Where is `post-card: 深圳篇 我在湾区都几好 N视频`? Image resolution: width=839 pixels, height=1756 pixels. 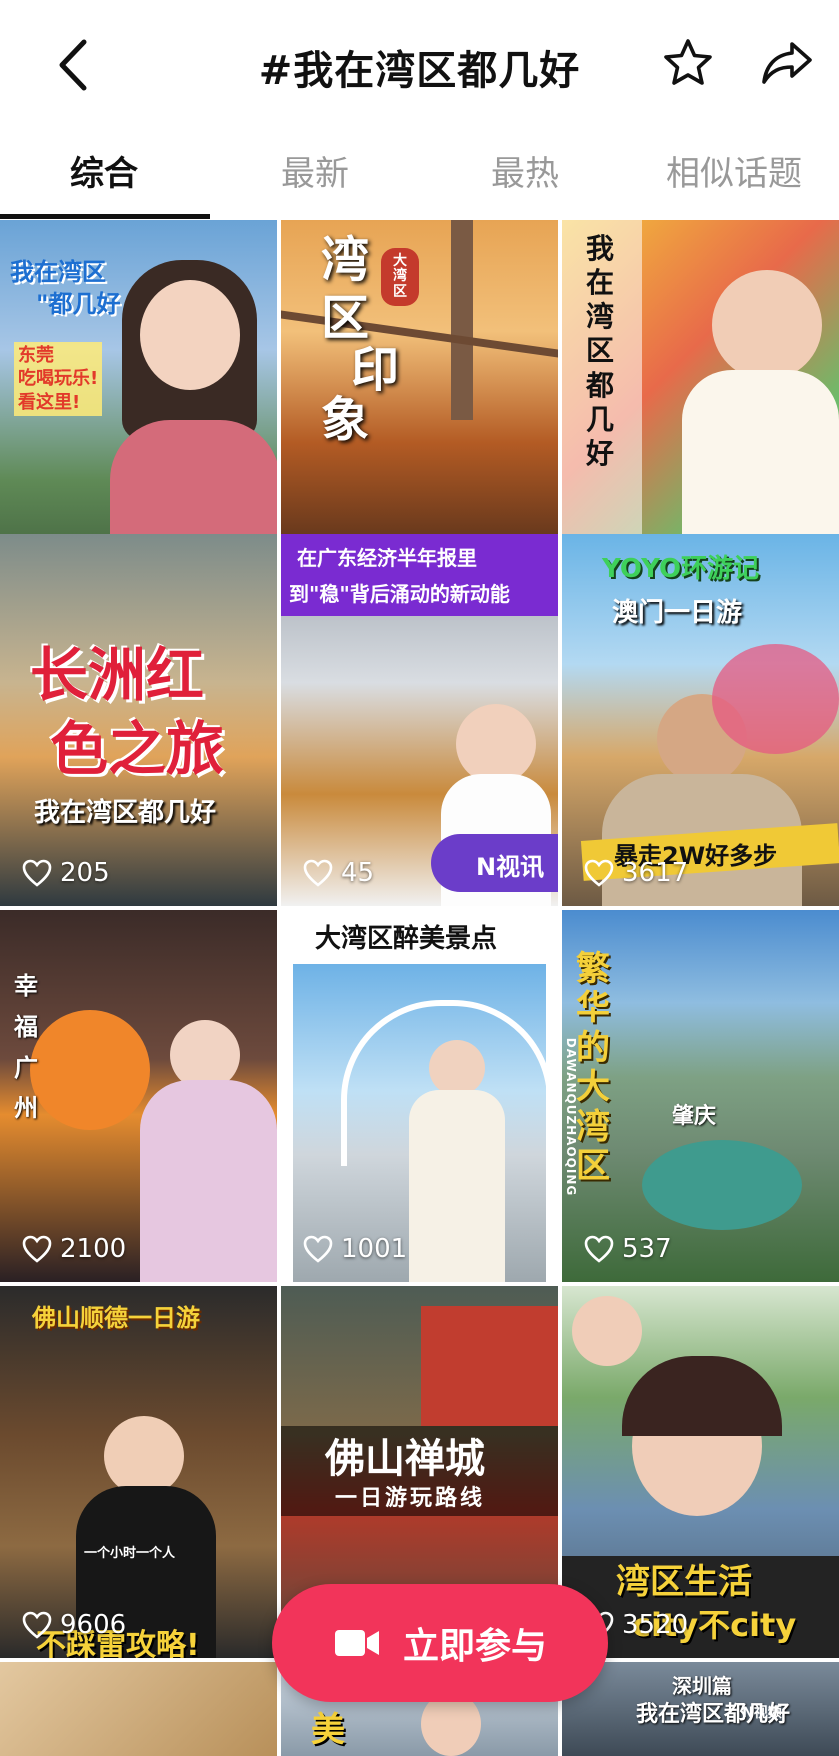 post-card: 深圳篇 我在湾区都几好 N视频 is located at coordinates (700, 1709).